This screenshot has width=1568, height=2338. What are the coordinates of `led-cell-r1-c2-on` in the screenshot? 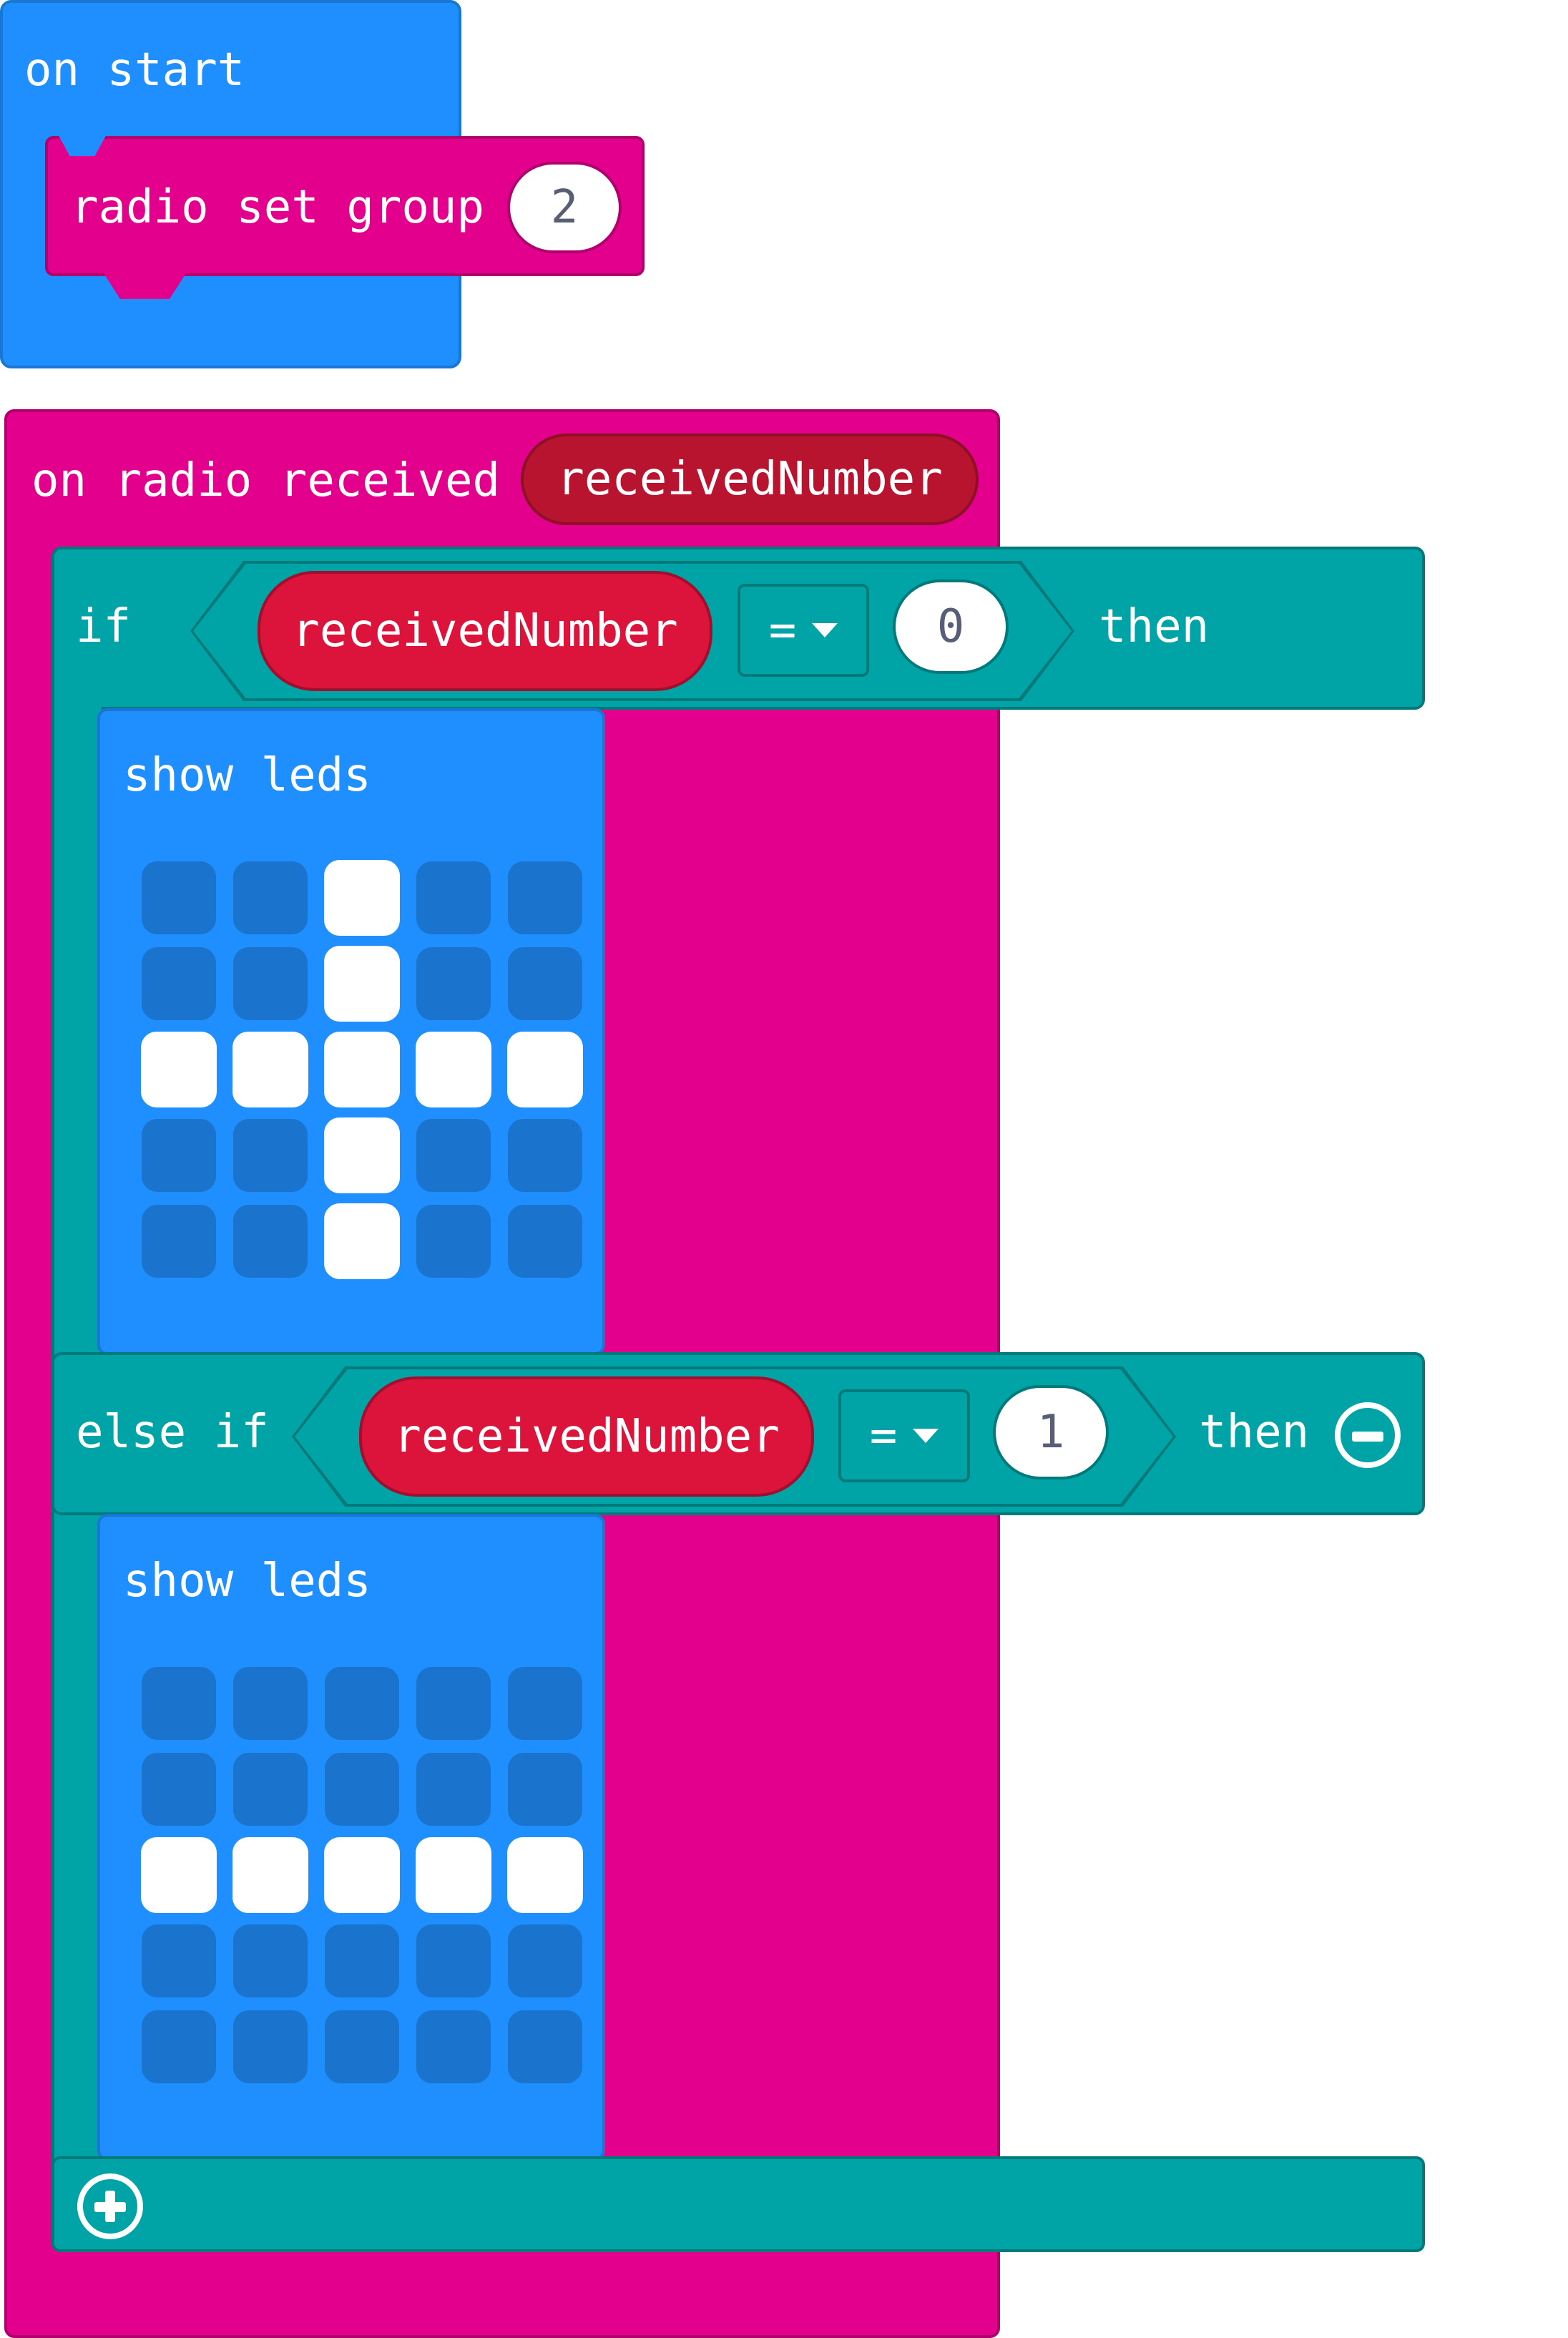 It's located at (362, 984).